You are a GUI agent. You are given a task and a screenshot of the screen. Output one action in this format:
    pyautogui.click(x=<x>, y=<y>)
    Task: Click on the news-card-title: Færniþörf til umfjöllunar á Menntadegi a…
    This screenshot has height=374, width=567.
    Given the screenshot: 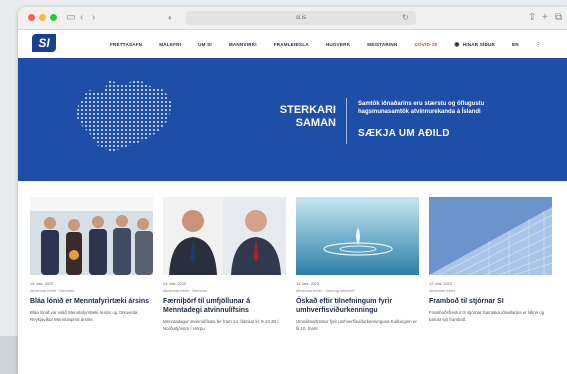 What is the action you would take?
    pyautogui.click(x=224, y=306)
    